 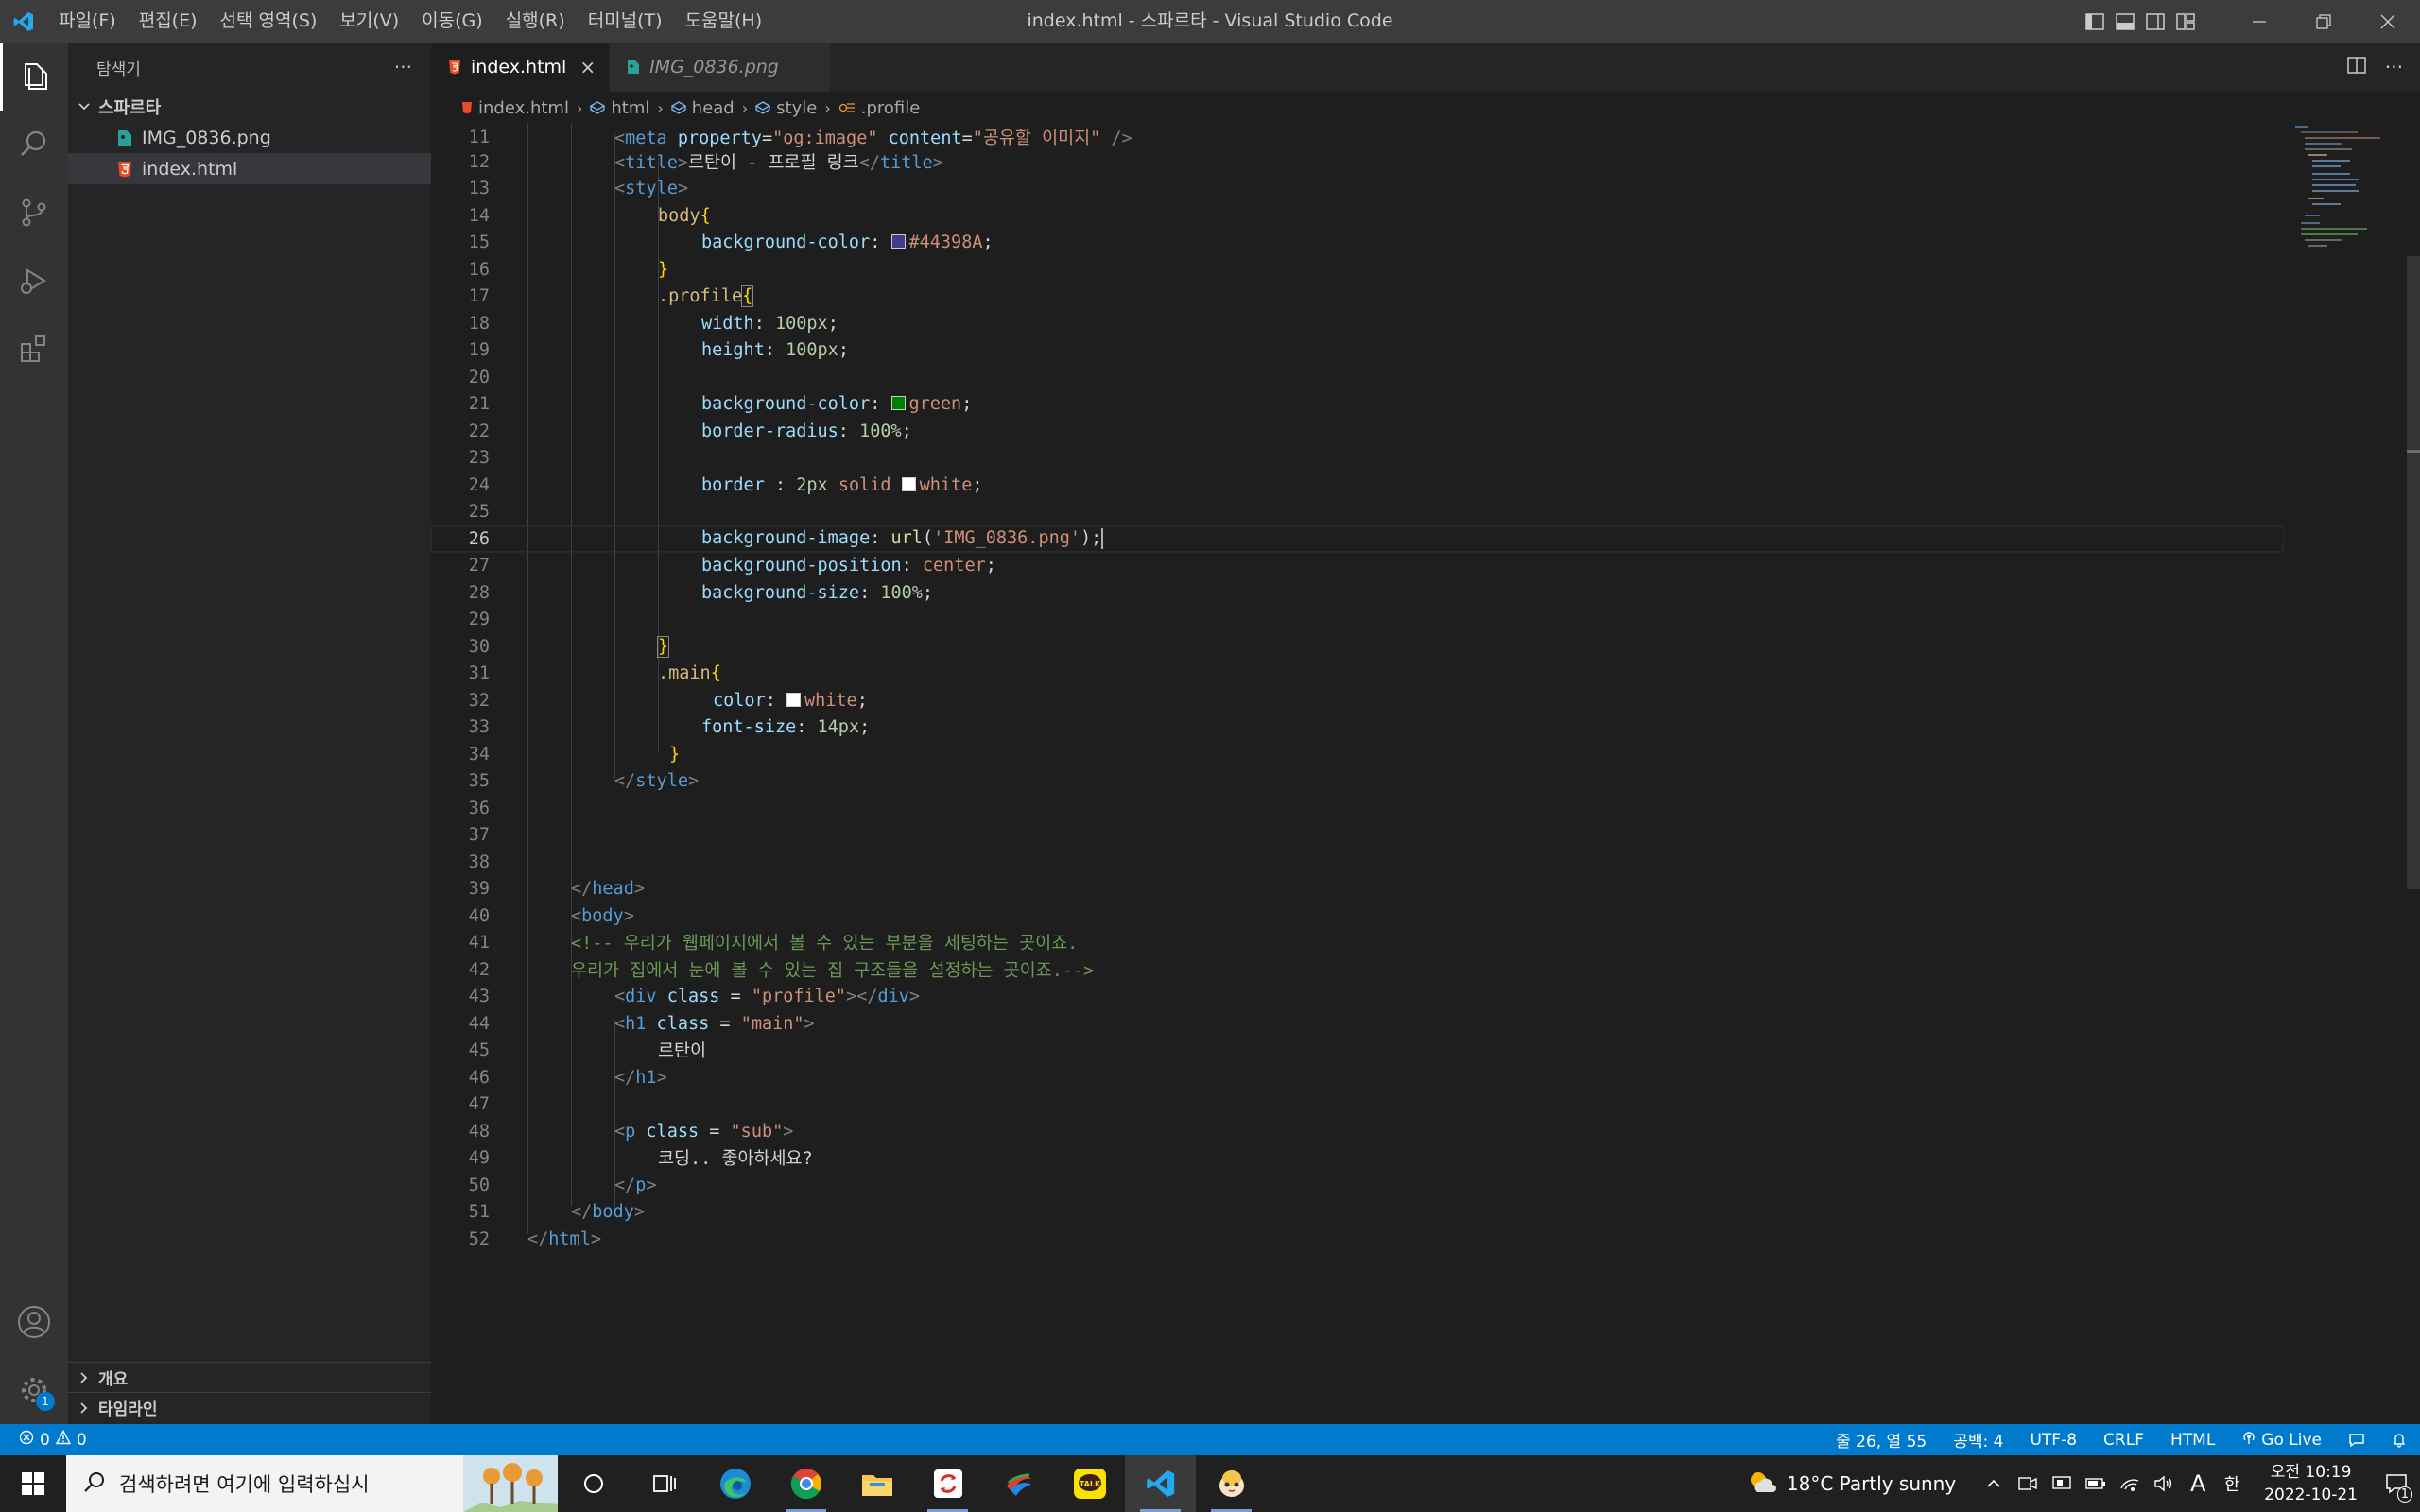 What do you see at coordinates (2281, 1440) in the screenshot?
I see `go-live-button: Go Live` at bounding box center [2281, 1440].